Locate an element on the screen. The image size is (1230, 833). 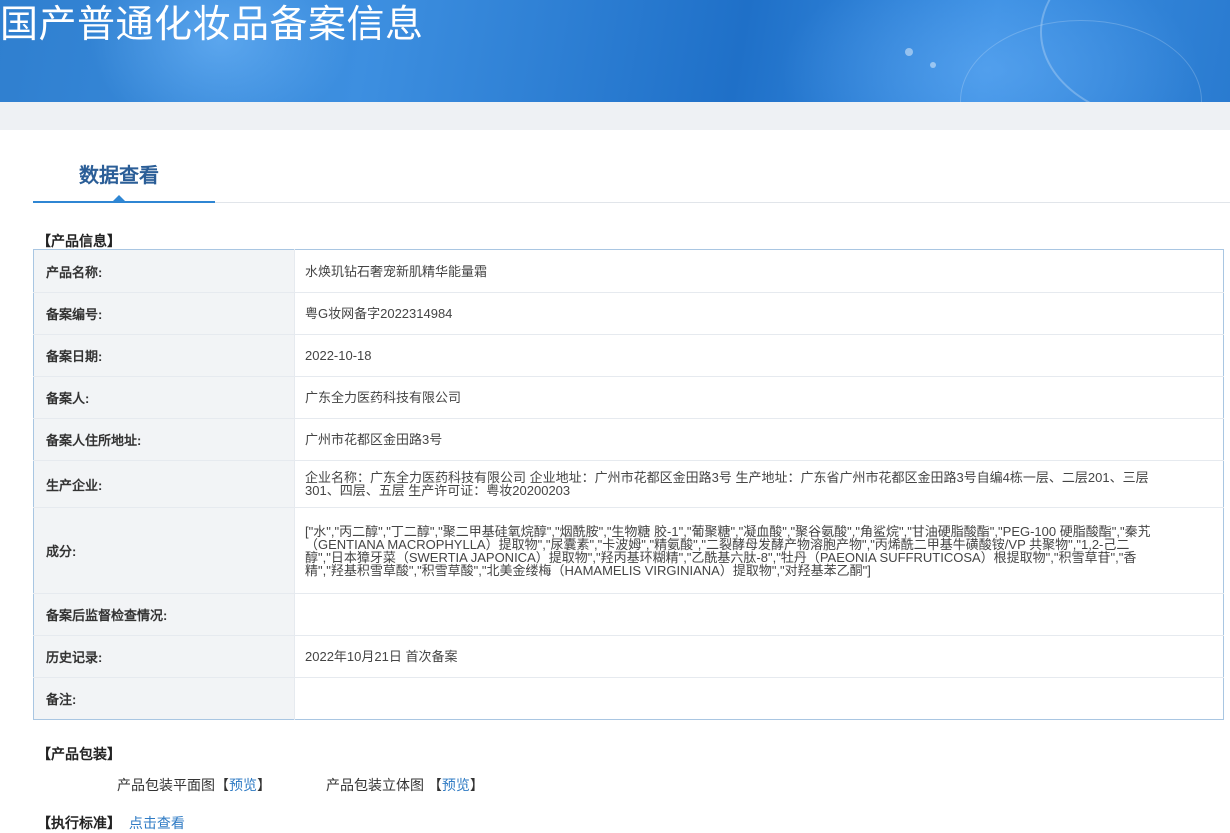
row-key: 备案编号: is located at coordinates (164, 313).